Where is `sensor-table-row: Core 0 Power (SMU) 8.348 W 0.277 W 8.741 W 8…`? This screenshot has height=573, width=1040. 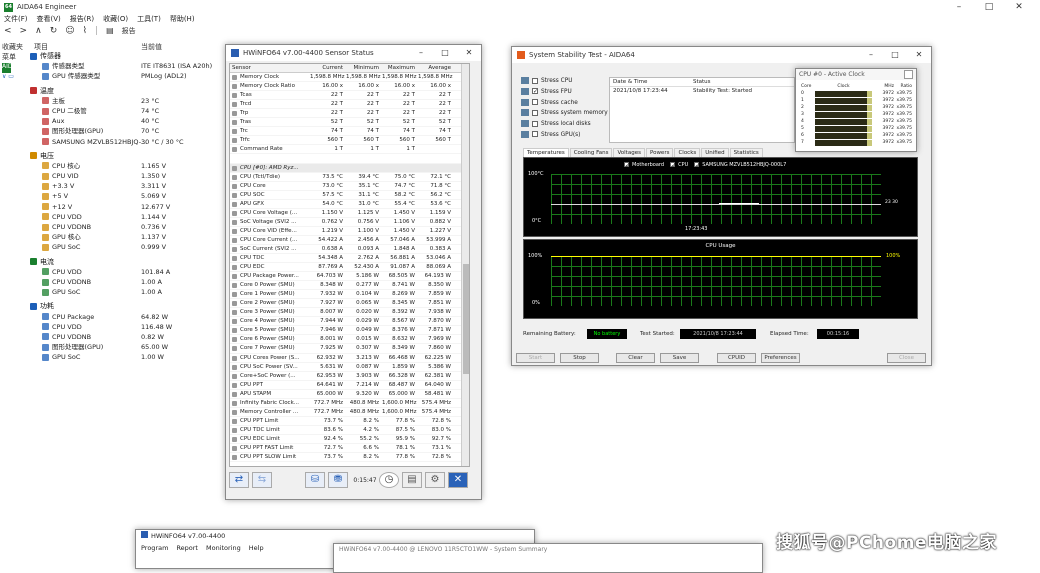 sensor-table-row: Core 0 Power (SMU) 8.348 W 0.277 W 8.741 W 8… is located at coordinates (349, 286).